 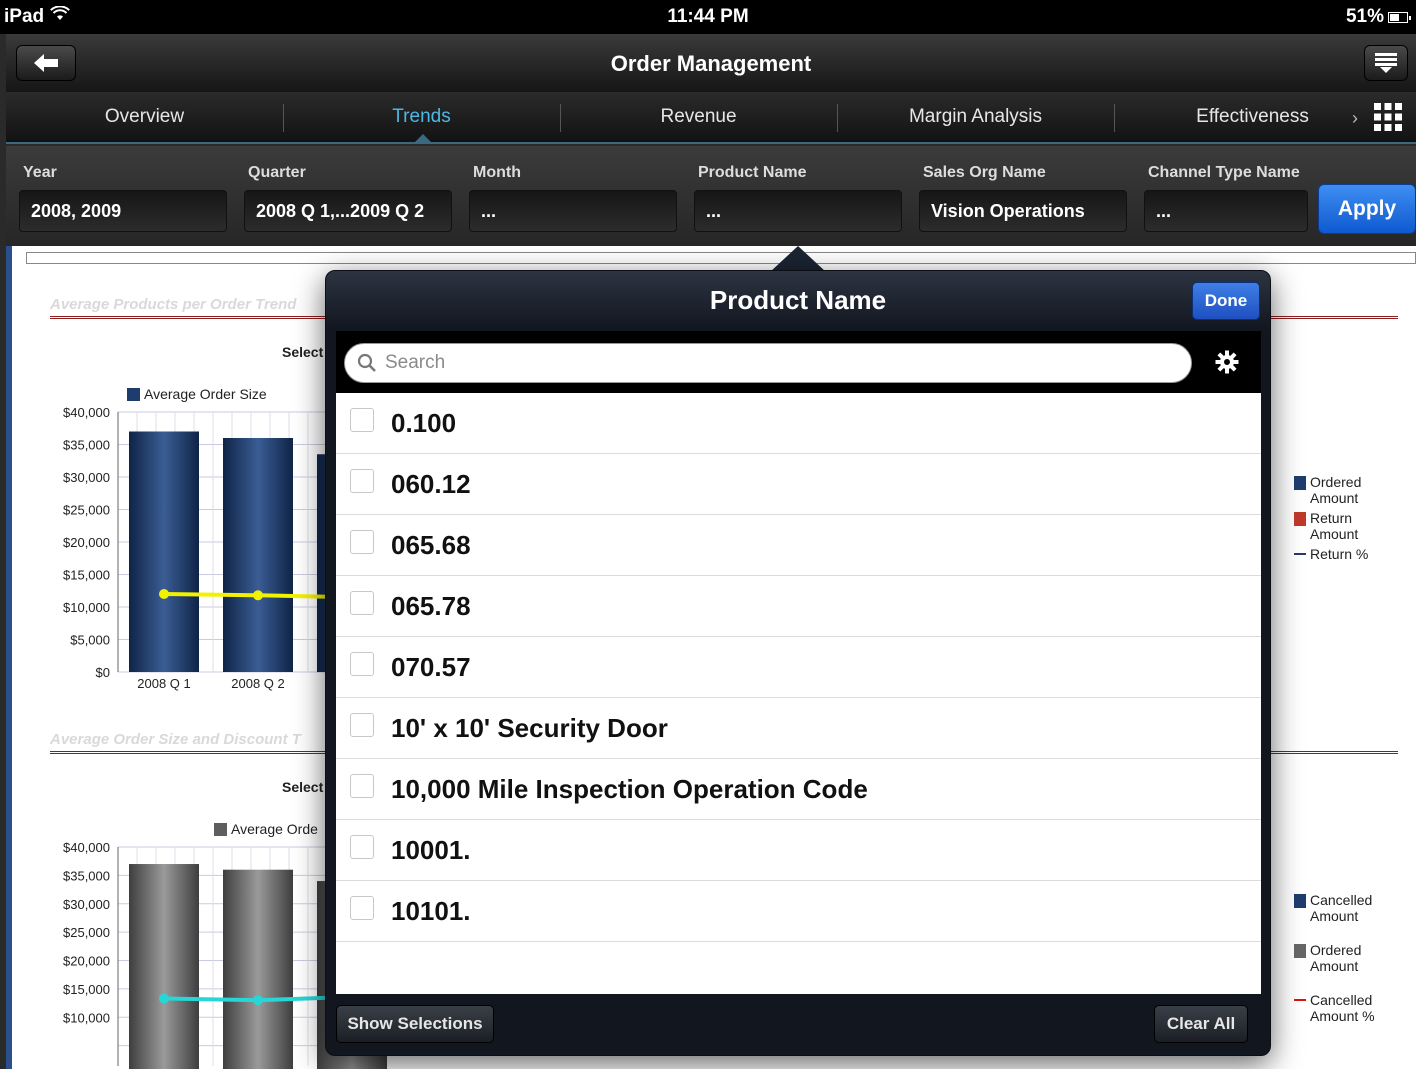 I want to click on list-item-label: 10,000 Mile Inspection Operation Code, so click(x=629, y=788).